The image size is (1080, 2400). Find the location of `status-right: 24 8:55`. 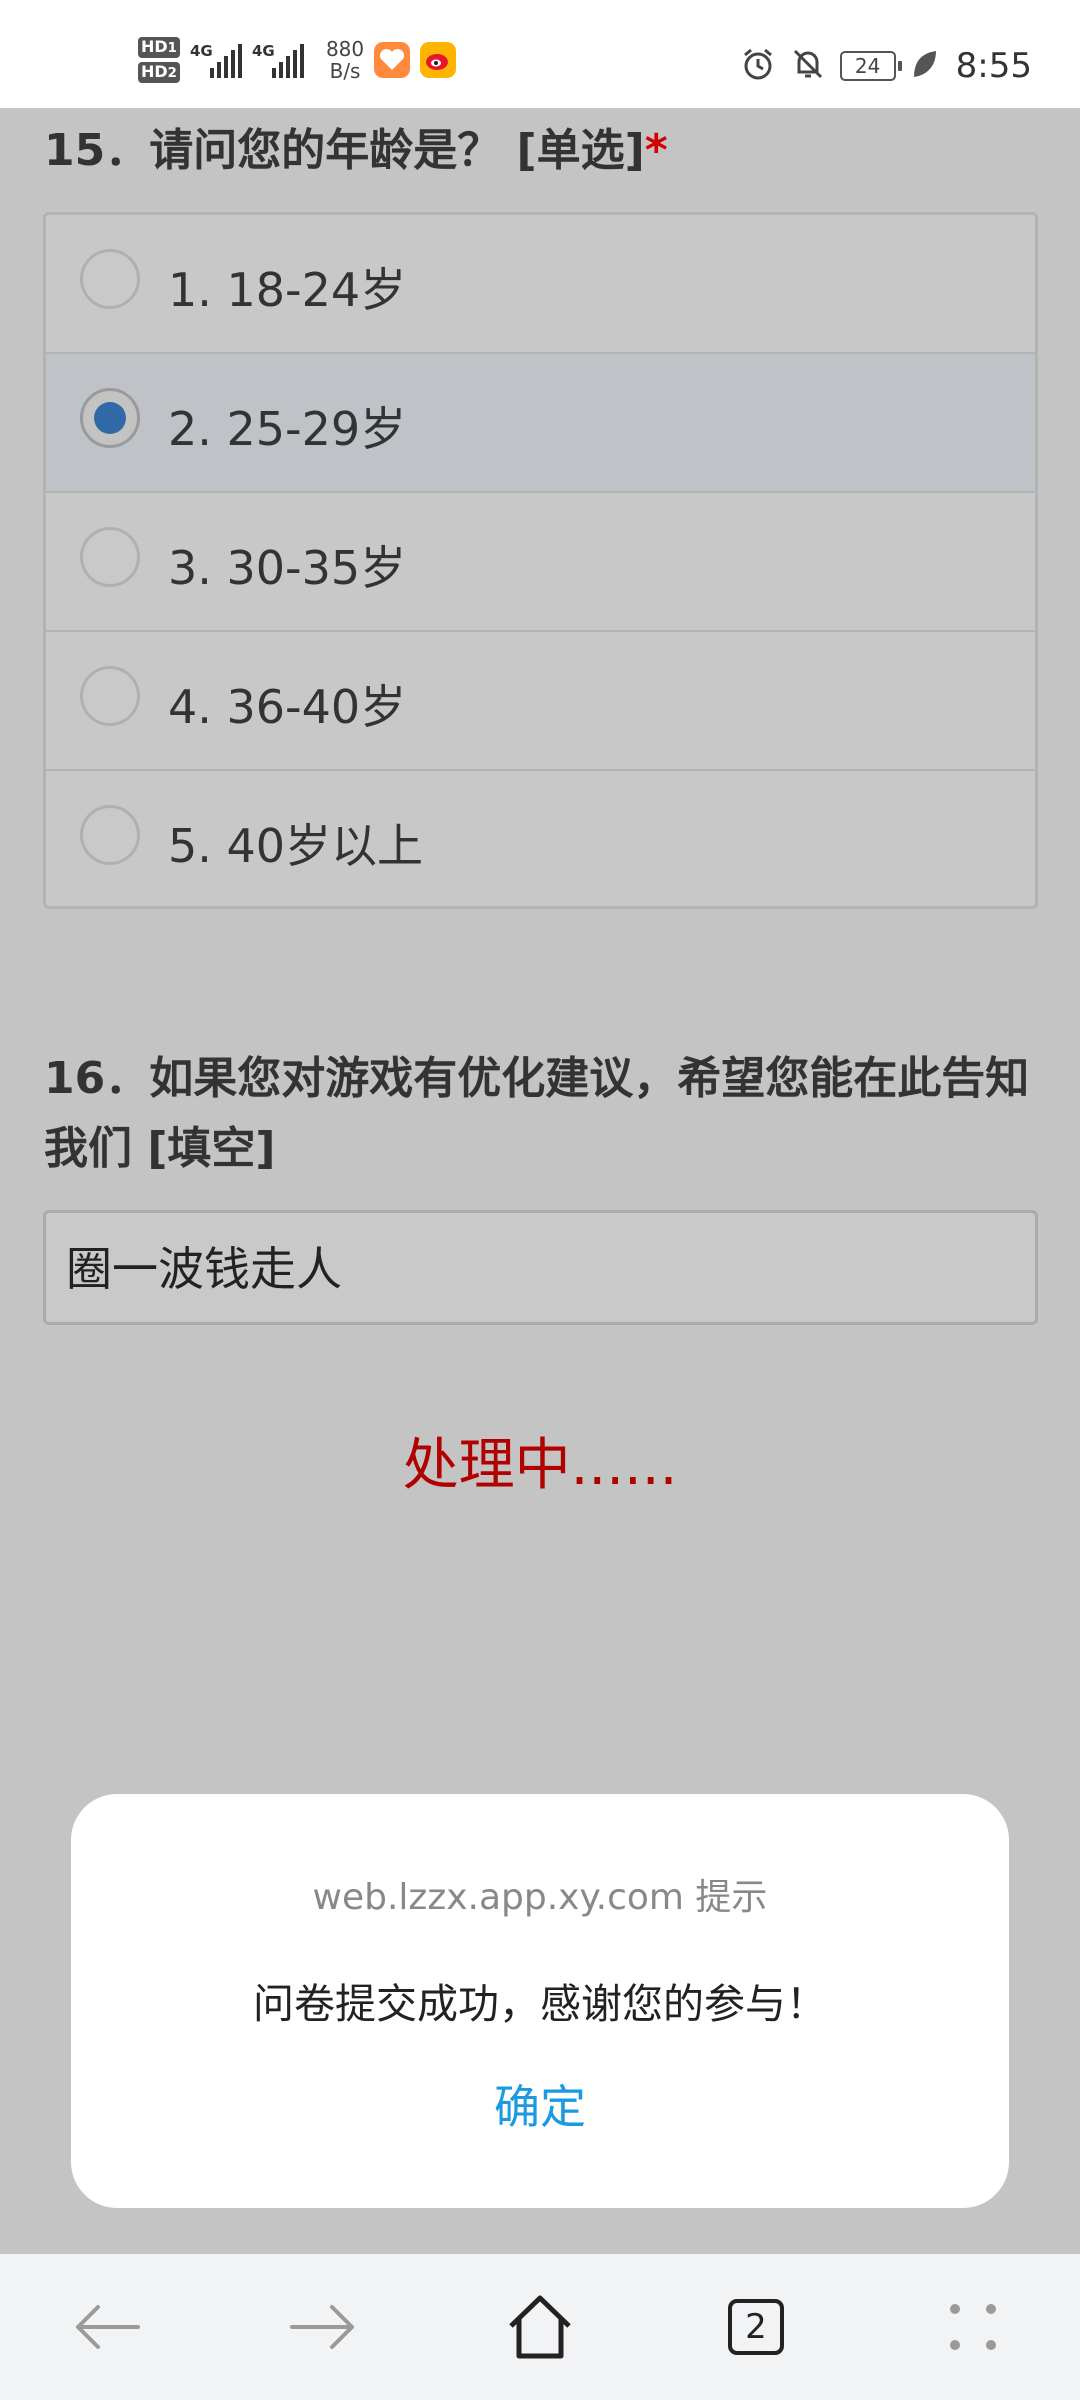

status-right: 24 8:55 is located at coordinates (886, 66).